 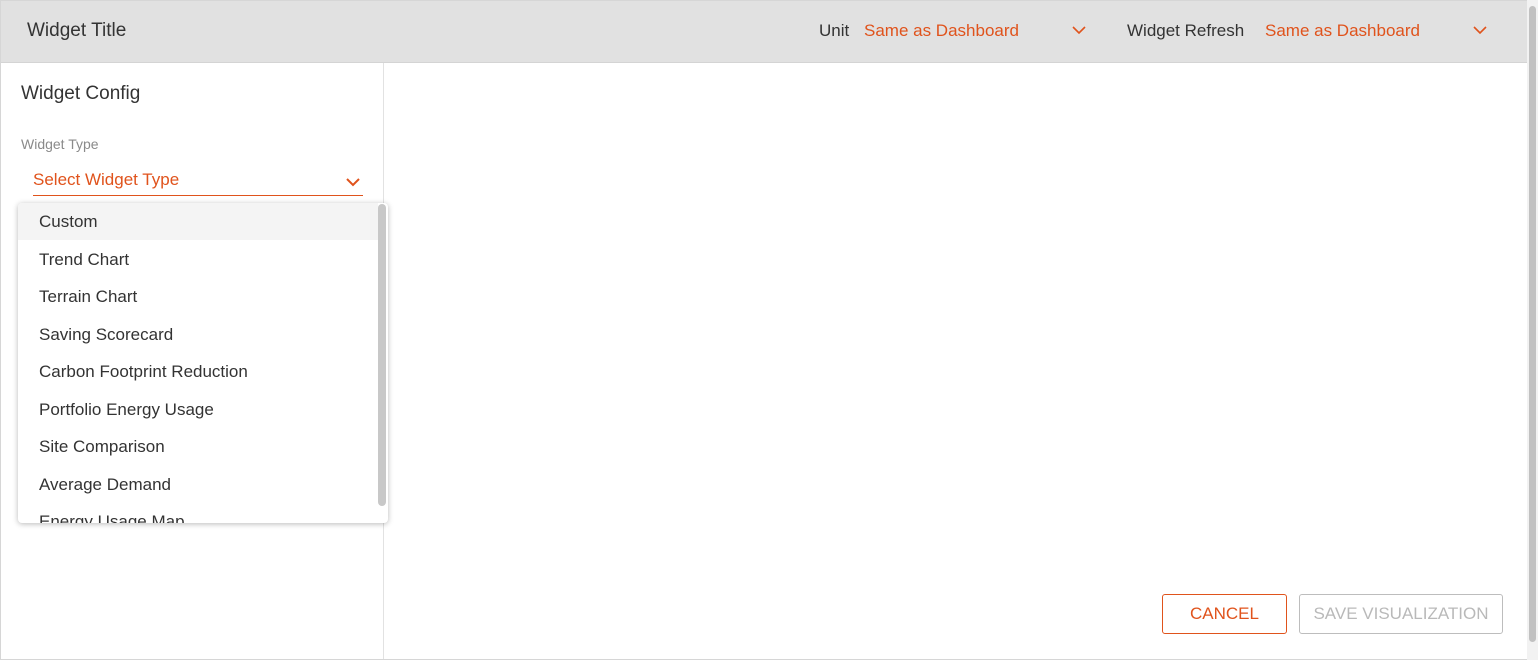 What do you see at coordinates (1401, 614) in the screenshot?
I see `save-visualization-button: SAVE VISUALIZATION` at bounding box center [1401, 614].